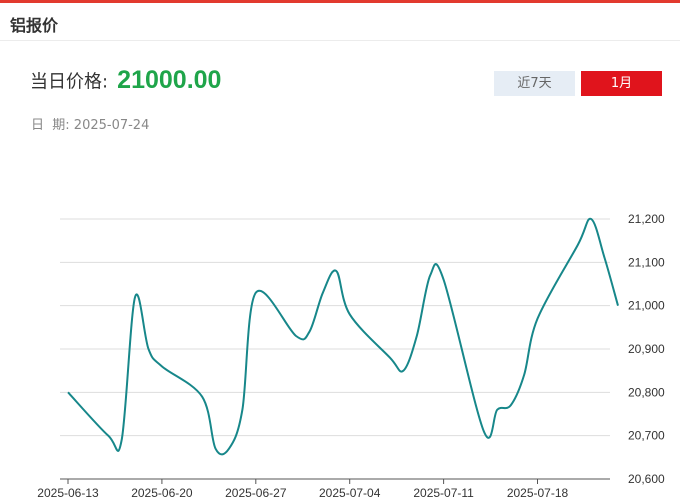 This screenshot has width=680, height=501. Describe the element at coordinates (350, 493) in the screenshot. I see `x-tick-label: 2025-07-04` at that location.